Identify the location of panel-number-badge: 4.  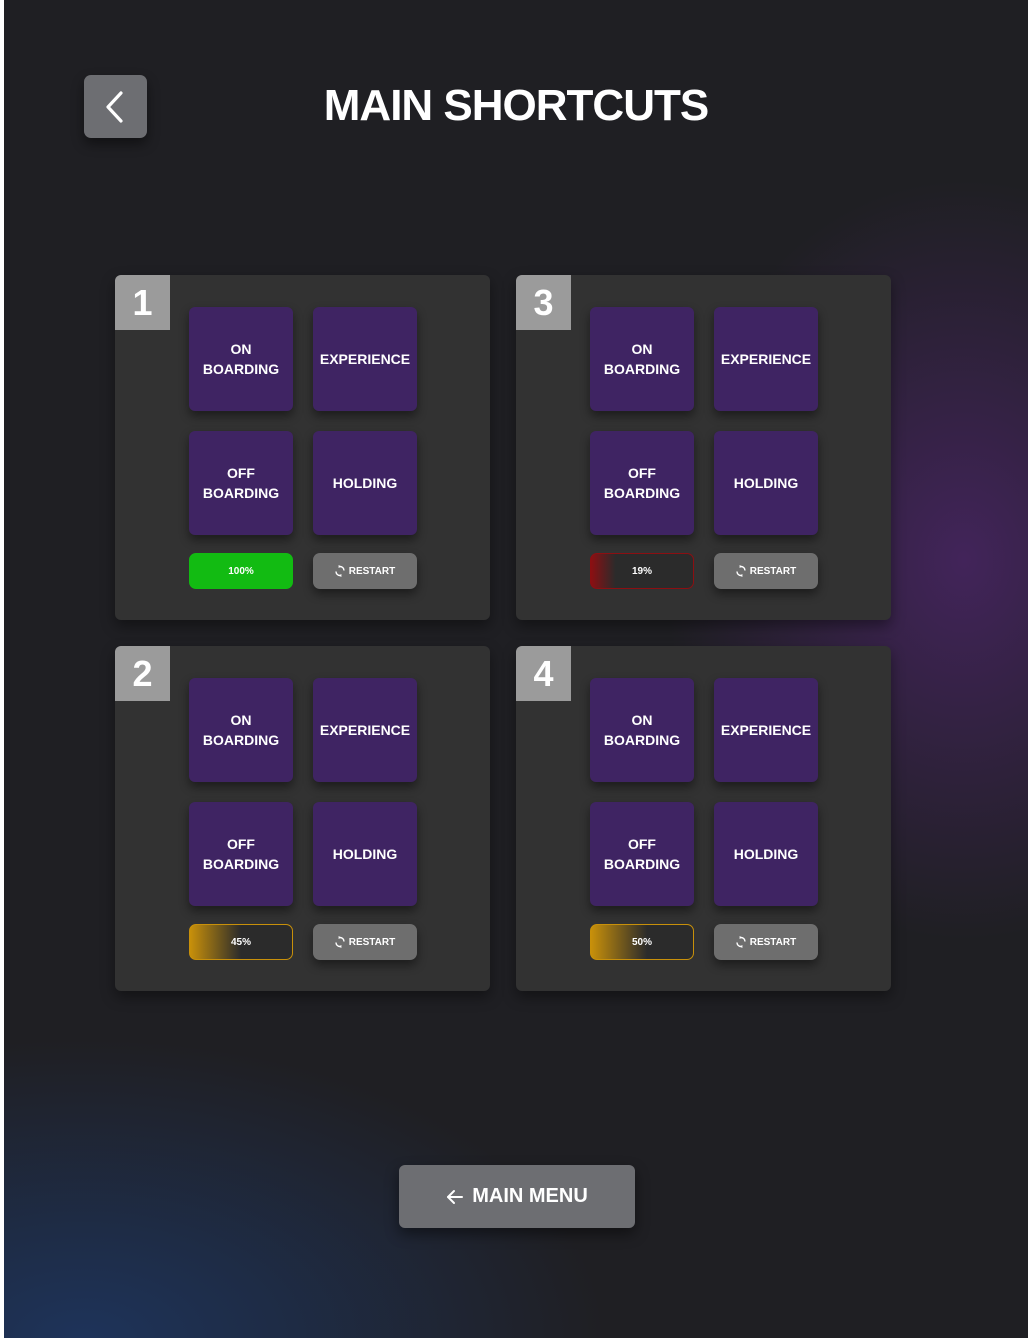
(543, 673).